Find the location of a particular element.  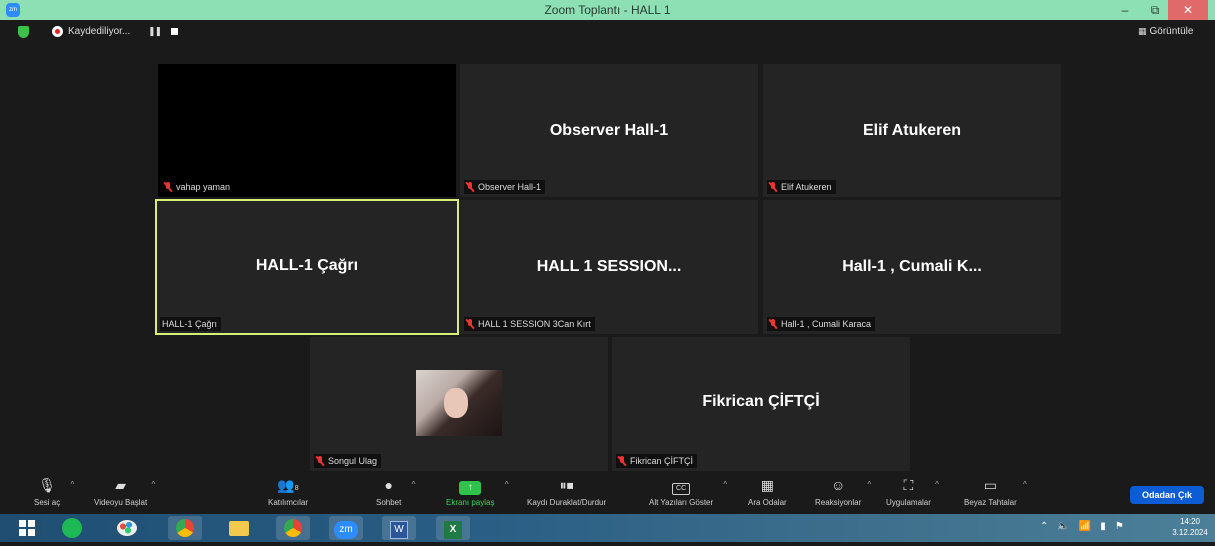

participant-name-tag: HALL-1 Çağrı is located at coordinates (191, 324).